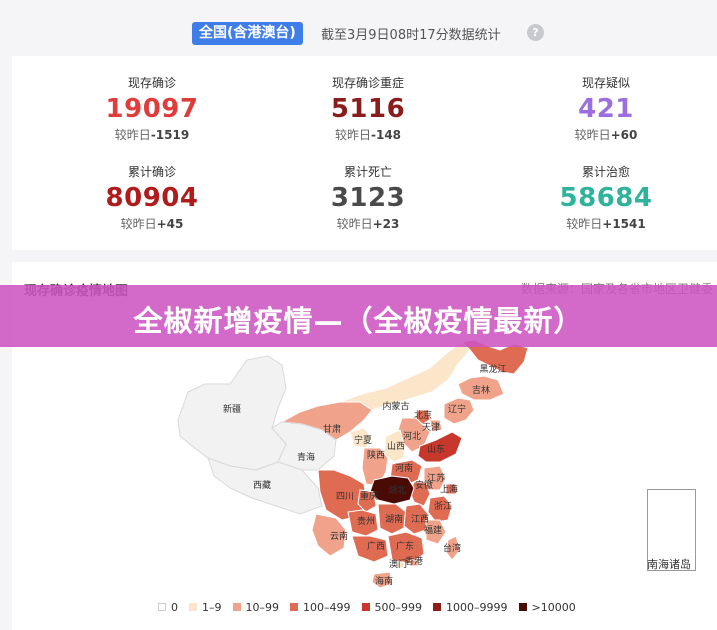  What do you see at coordinates (404, 468) in the screenshot?
I see `province-label: 河南` at bounding box center [404, 468].